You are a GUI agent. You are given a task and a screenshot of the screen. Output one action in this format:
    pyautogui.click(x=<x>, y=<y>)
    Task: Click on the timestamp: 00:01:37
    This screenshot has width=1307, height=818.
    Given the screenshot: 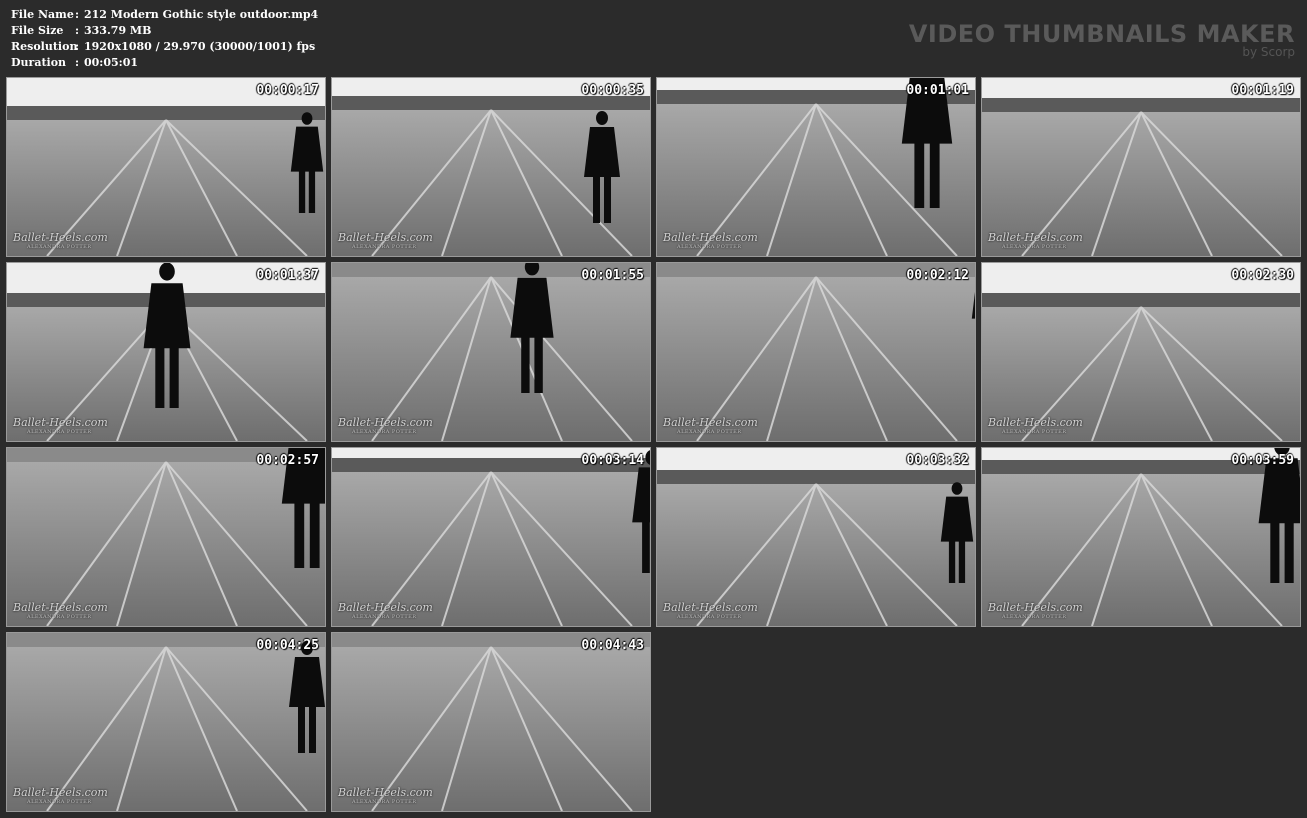 What is the action you would take?
    pyautogui.click(x=287, y=275)
    